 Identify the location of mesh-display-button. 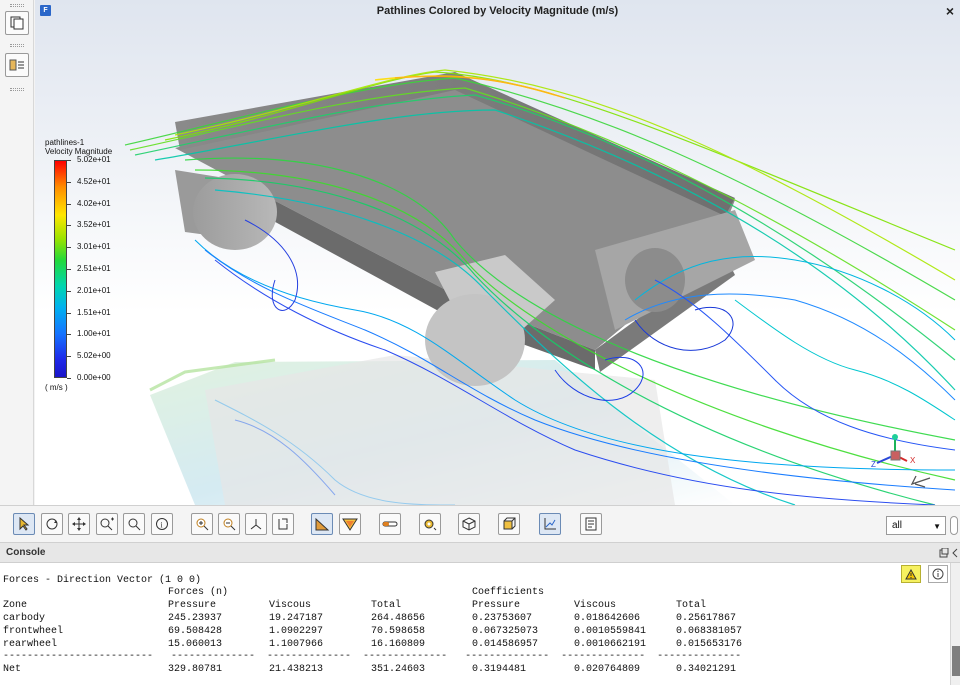
(322, 524).